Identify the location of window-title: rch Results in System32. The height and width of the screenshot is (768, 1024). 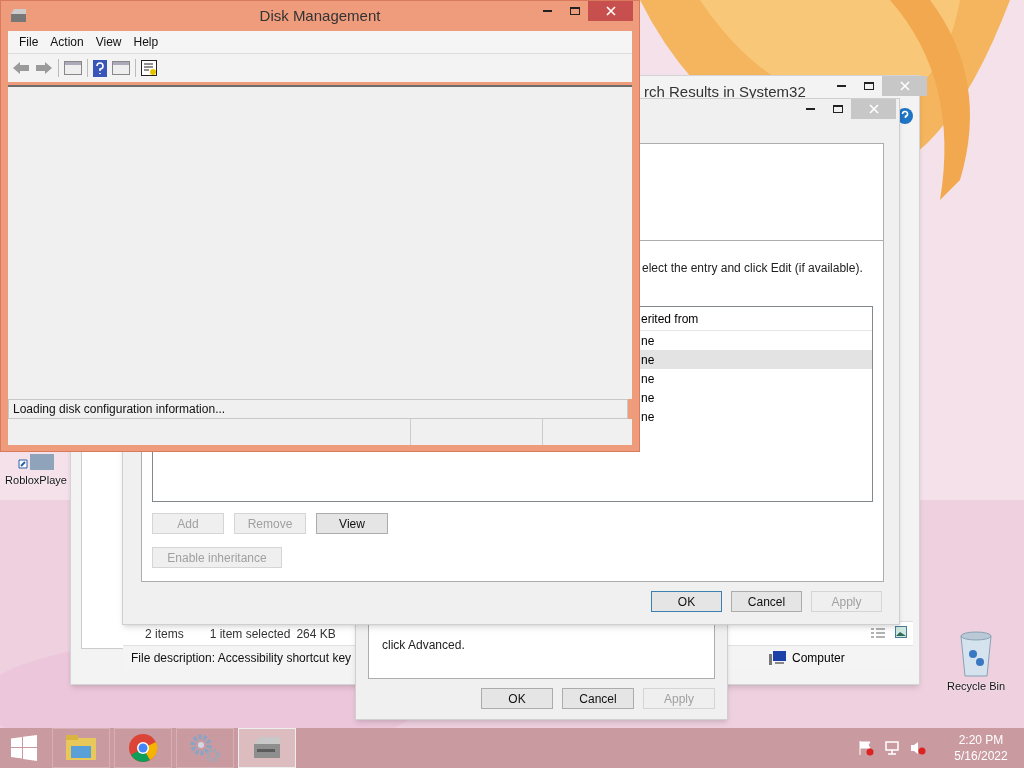
(725, 92).